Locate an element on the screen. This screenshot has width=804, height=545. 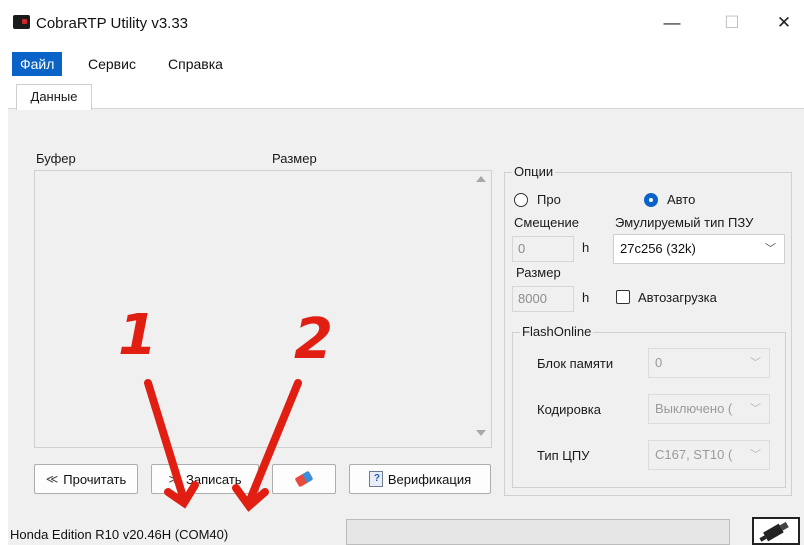
tab-data: Данные is located at coordinates (54, 97).